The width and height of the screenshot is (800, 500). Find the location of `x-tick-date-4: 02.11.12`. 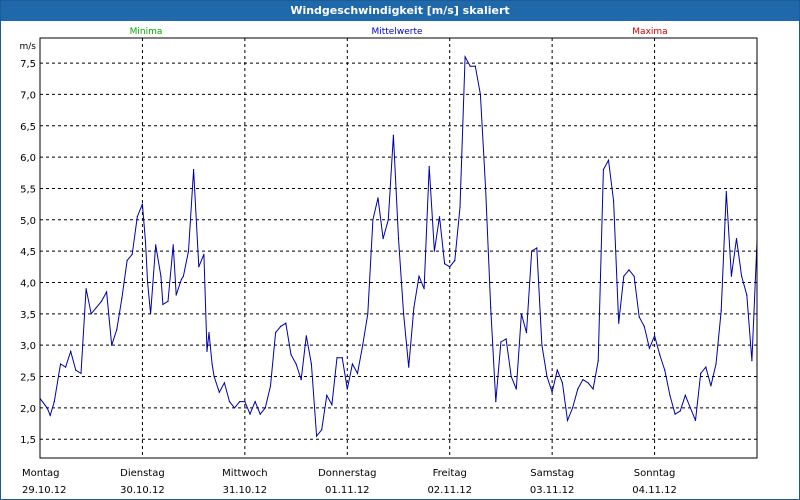

x-tick-date-4: 02.11.12 is located at coordinates (449, 490).